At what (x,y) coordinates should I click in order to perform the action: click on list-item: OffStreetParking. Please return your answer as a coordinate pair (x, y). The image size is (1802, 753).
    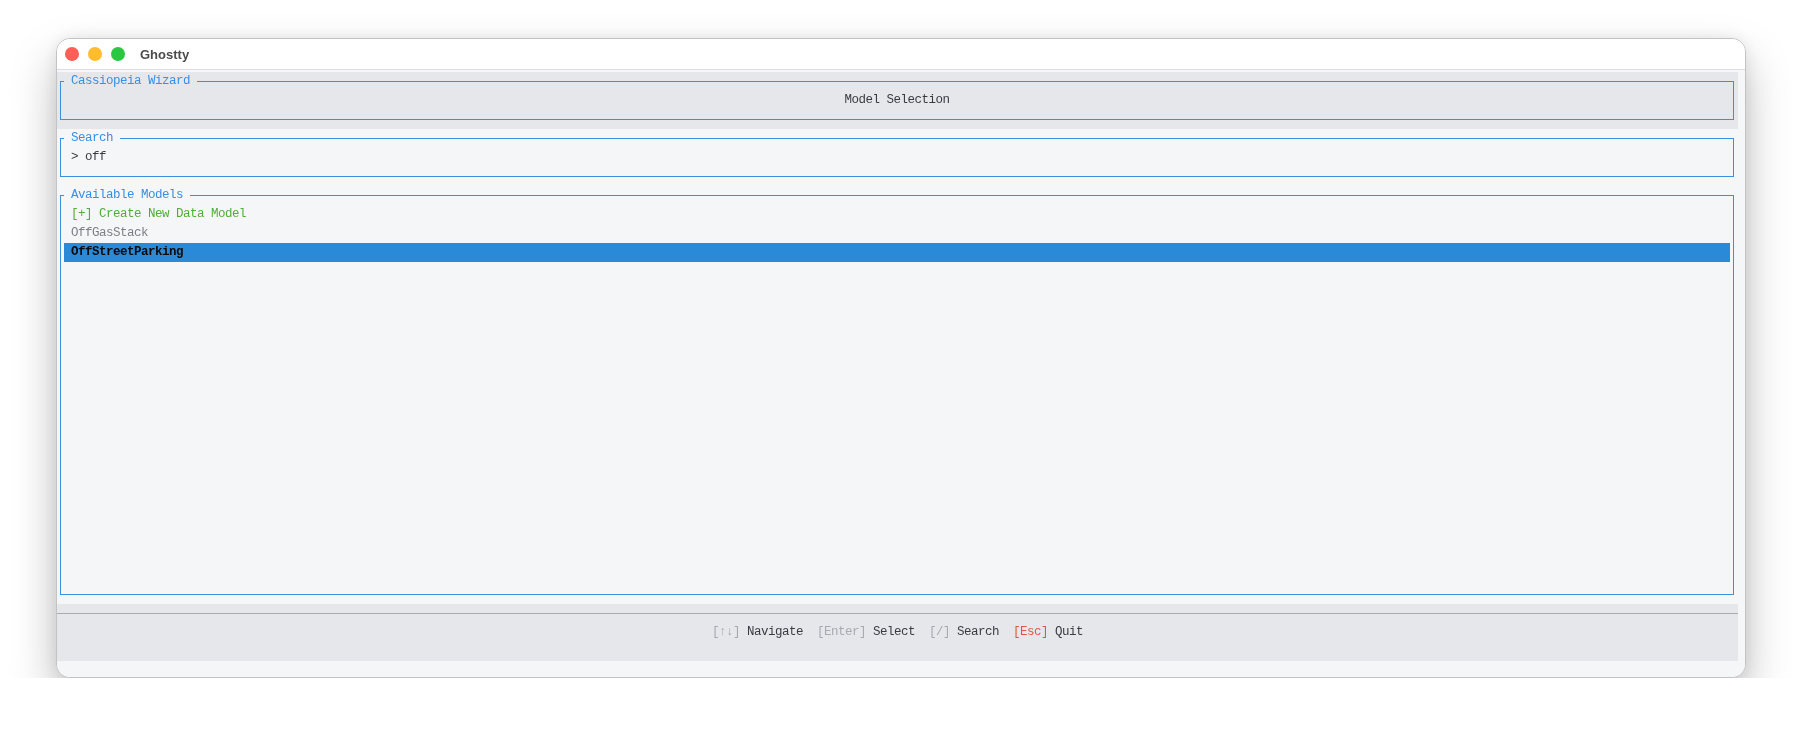
    Looking at the image, I should click on (897, 252).